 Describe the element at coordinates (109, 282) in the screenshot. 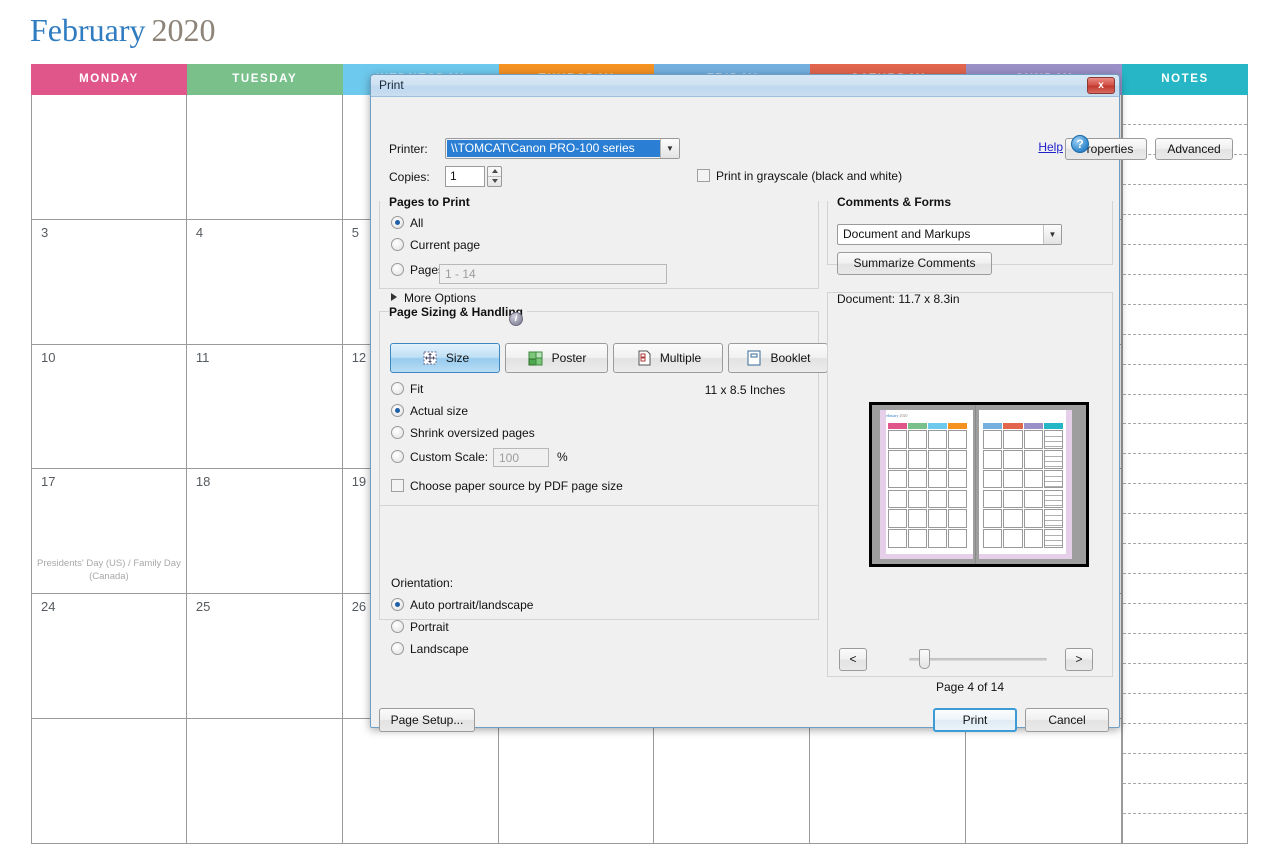

I see `calendar-day-cell: 3` at that location.